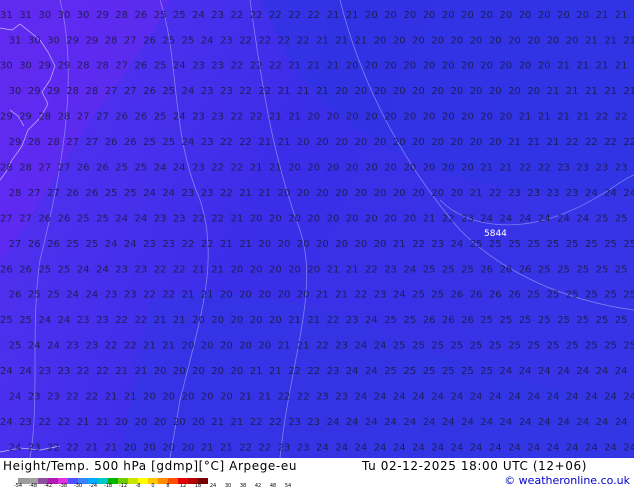 This screenshot has width=634, height=490. I want to click on legend-tick: -30, so click(78, 486).